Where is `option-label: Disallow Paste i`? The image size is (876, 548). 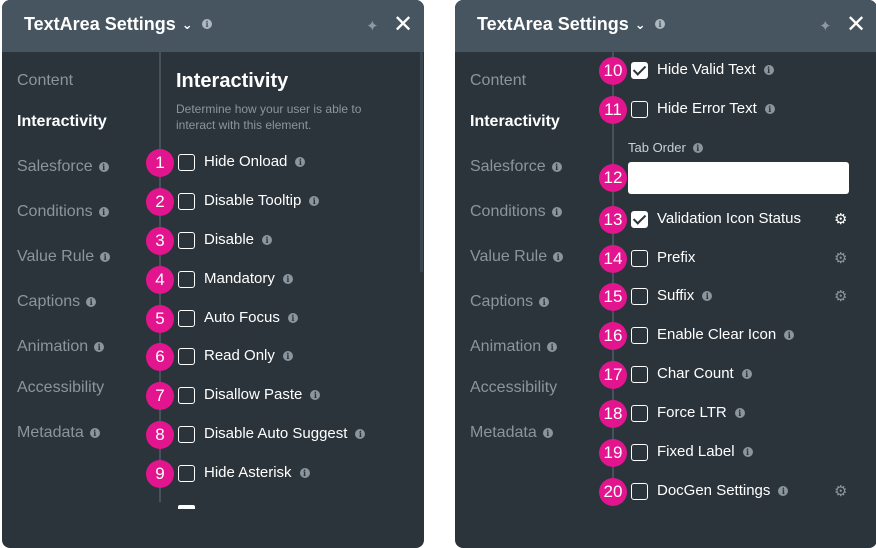
option-label: Disallow Paste i is located at coordinates (262, 394).